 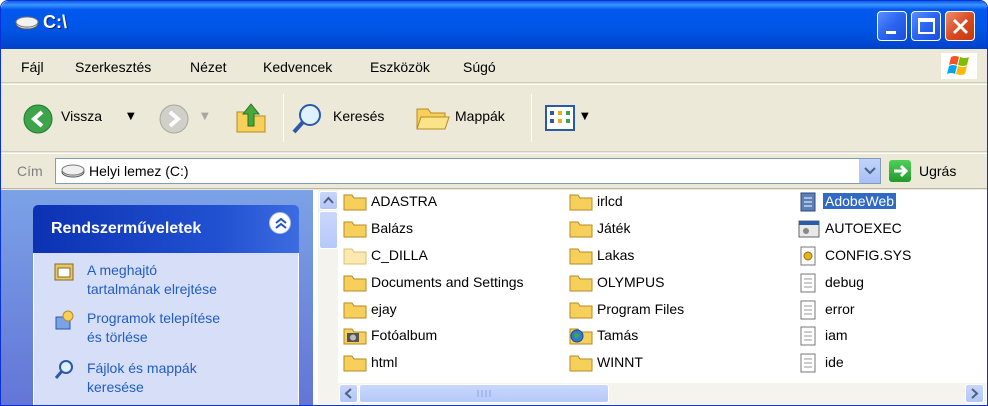 I want to click on folders-icon, so click(x=433, y=117).